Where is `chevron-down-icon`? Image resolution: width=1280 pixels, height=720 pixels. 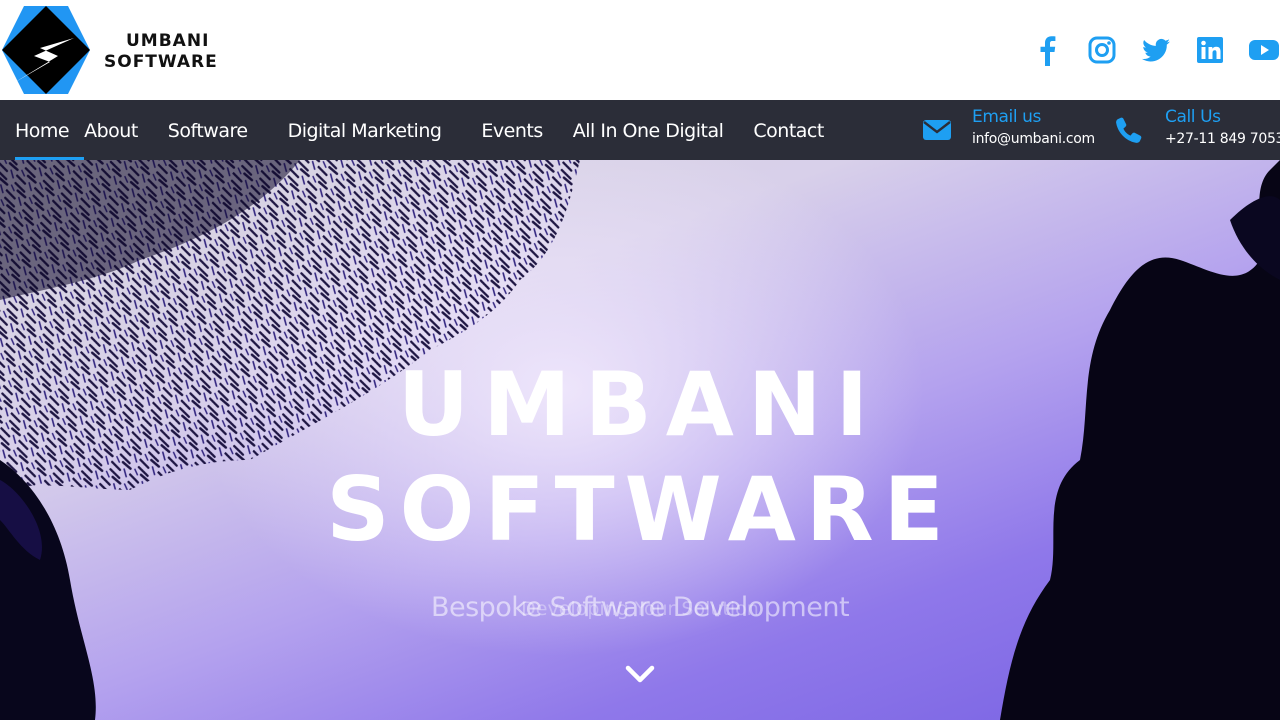
chevron-down-icon is located at coordinates (640, 674).